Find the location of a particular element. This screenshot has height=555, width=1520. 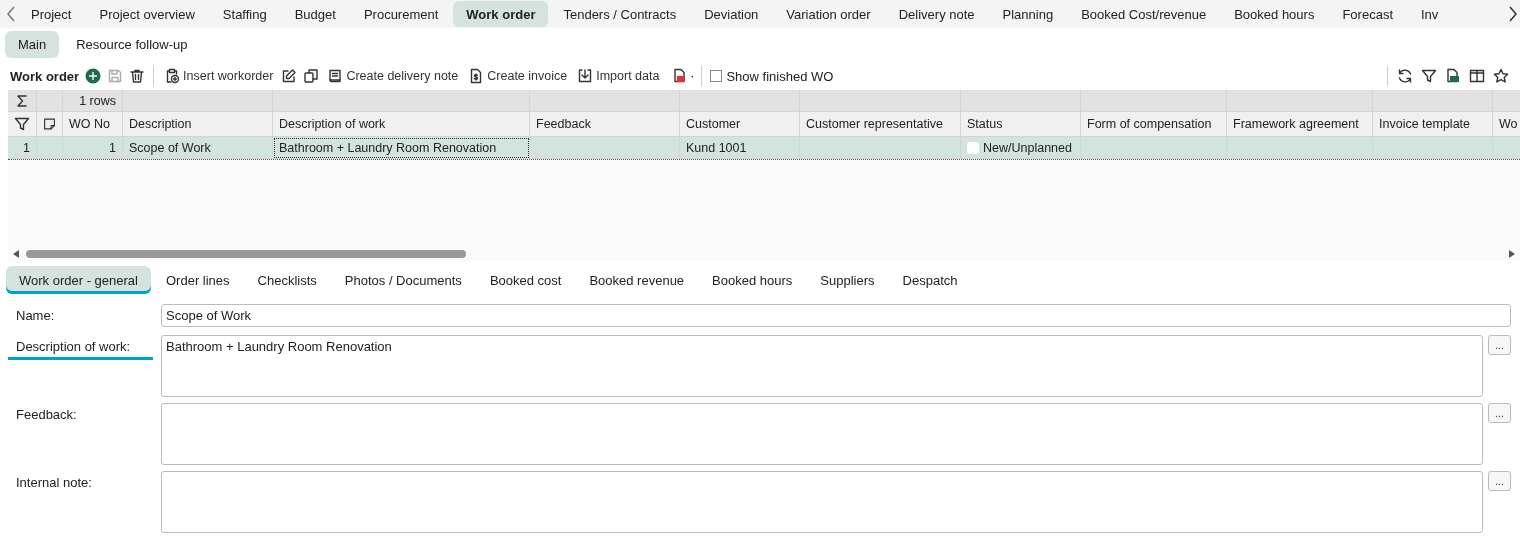

toolbar-button: Create delivery note is located at coordinates (393, 76).